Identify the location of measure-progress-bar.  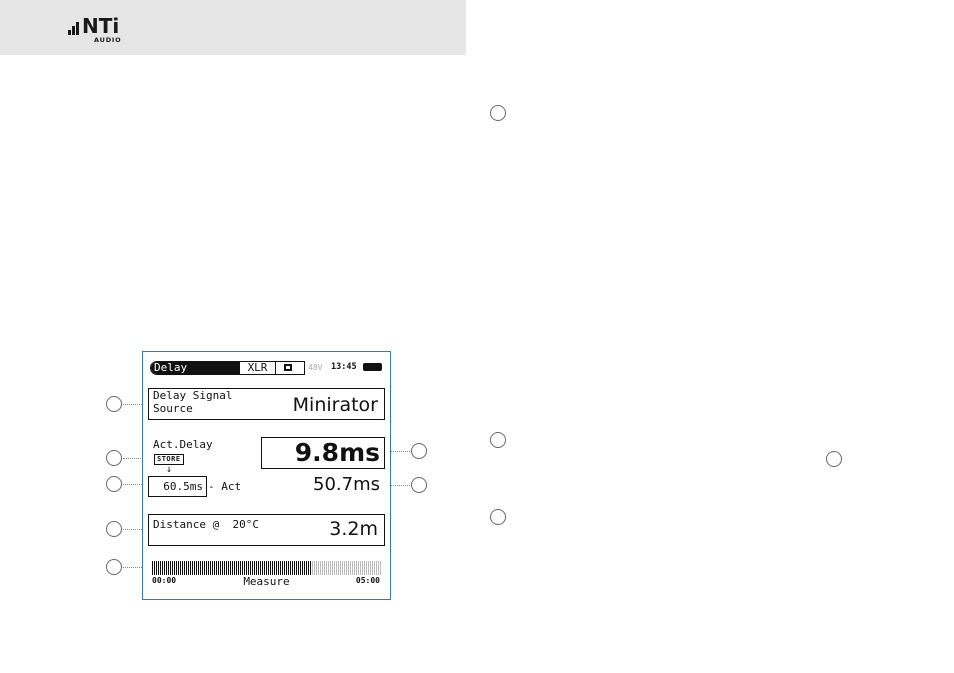
(266, 568).